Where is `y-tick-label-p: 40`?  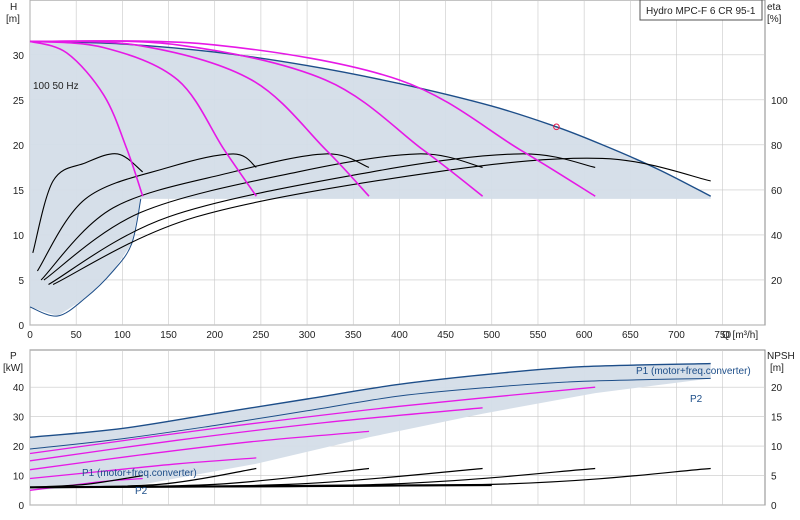 y-tick-label-p: 40 is located at coordinates (19, 388).